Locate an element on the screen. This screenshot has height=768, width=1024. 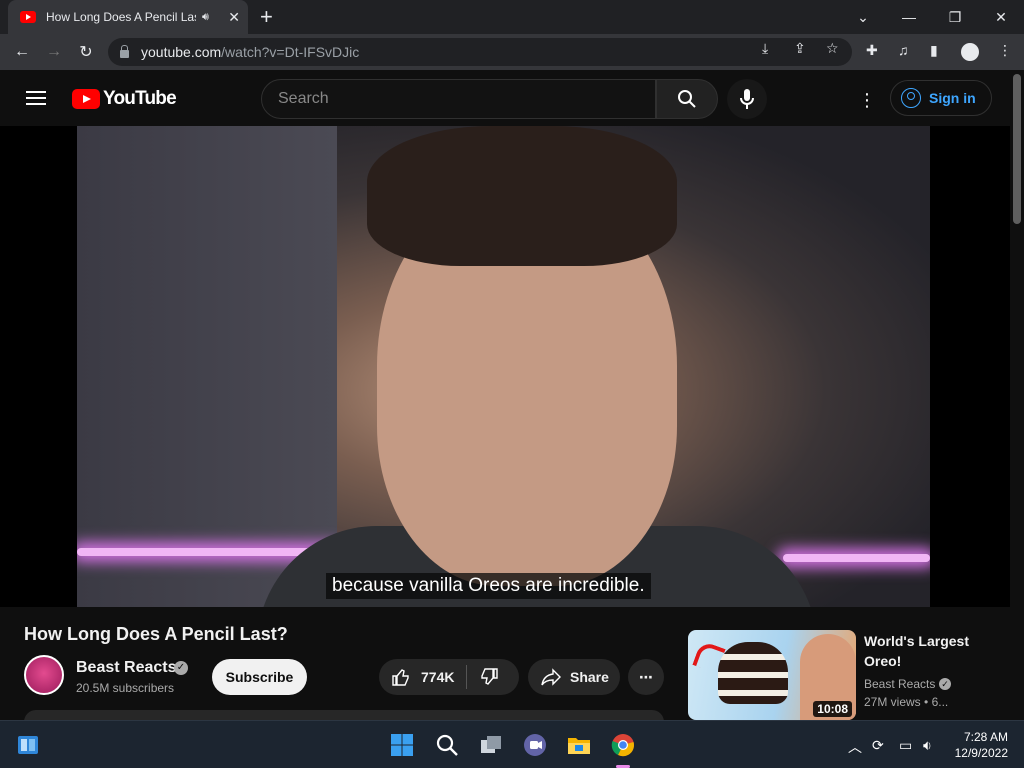
person-hair is located at coordinates (522, 196).